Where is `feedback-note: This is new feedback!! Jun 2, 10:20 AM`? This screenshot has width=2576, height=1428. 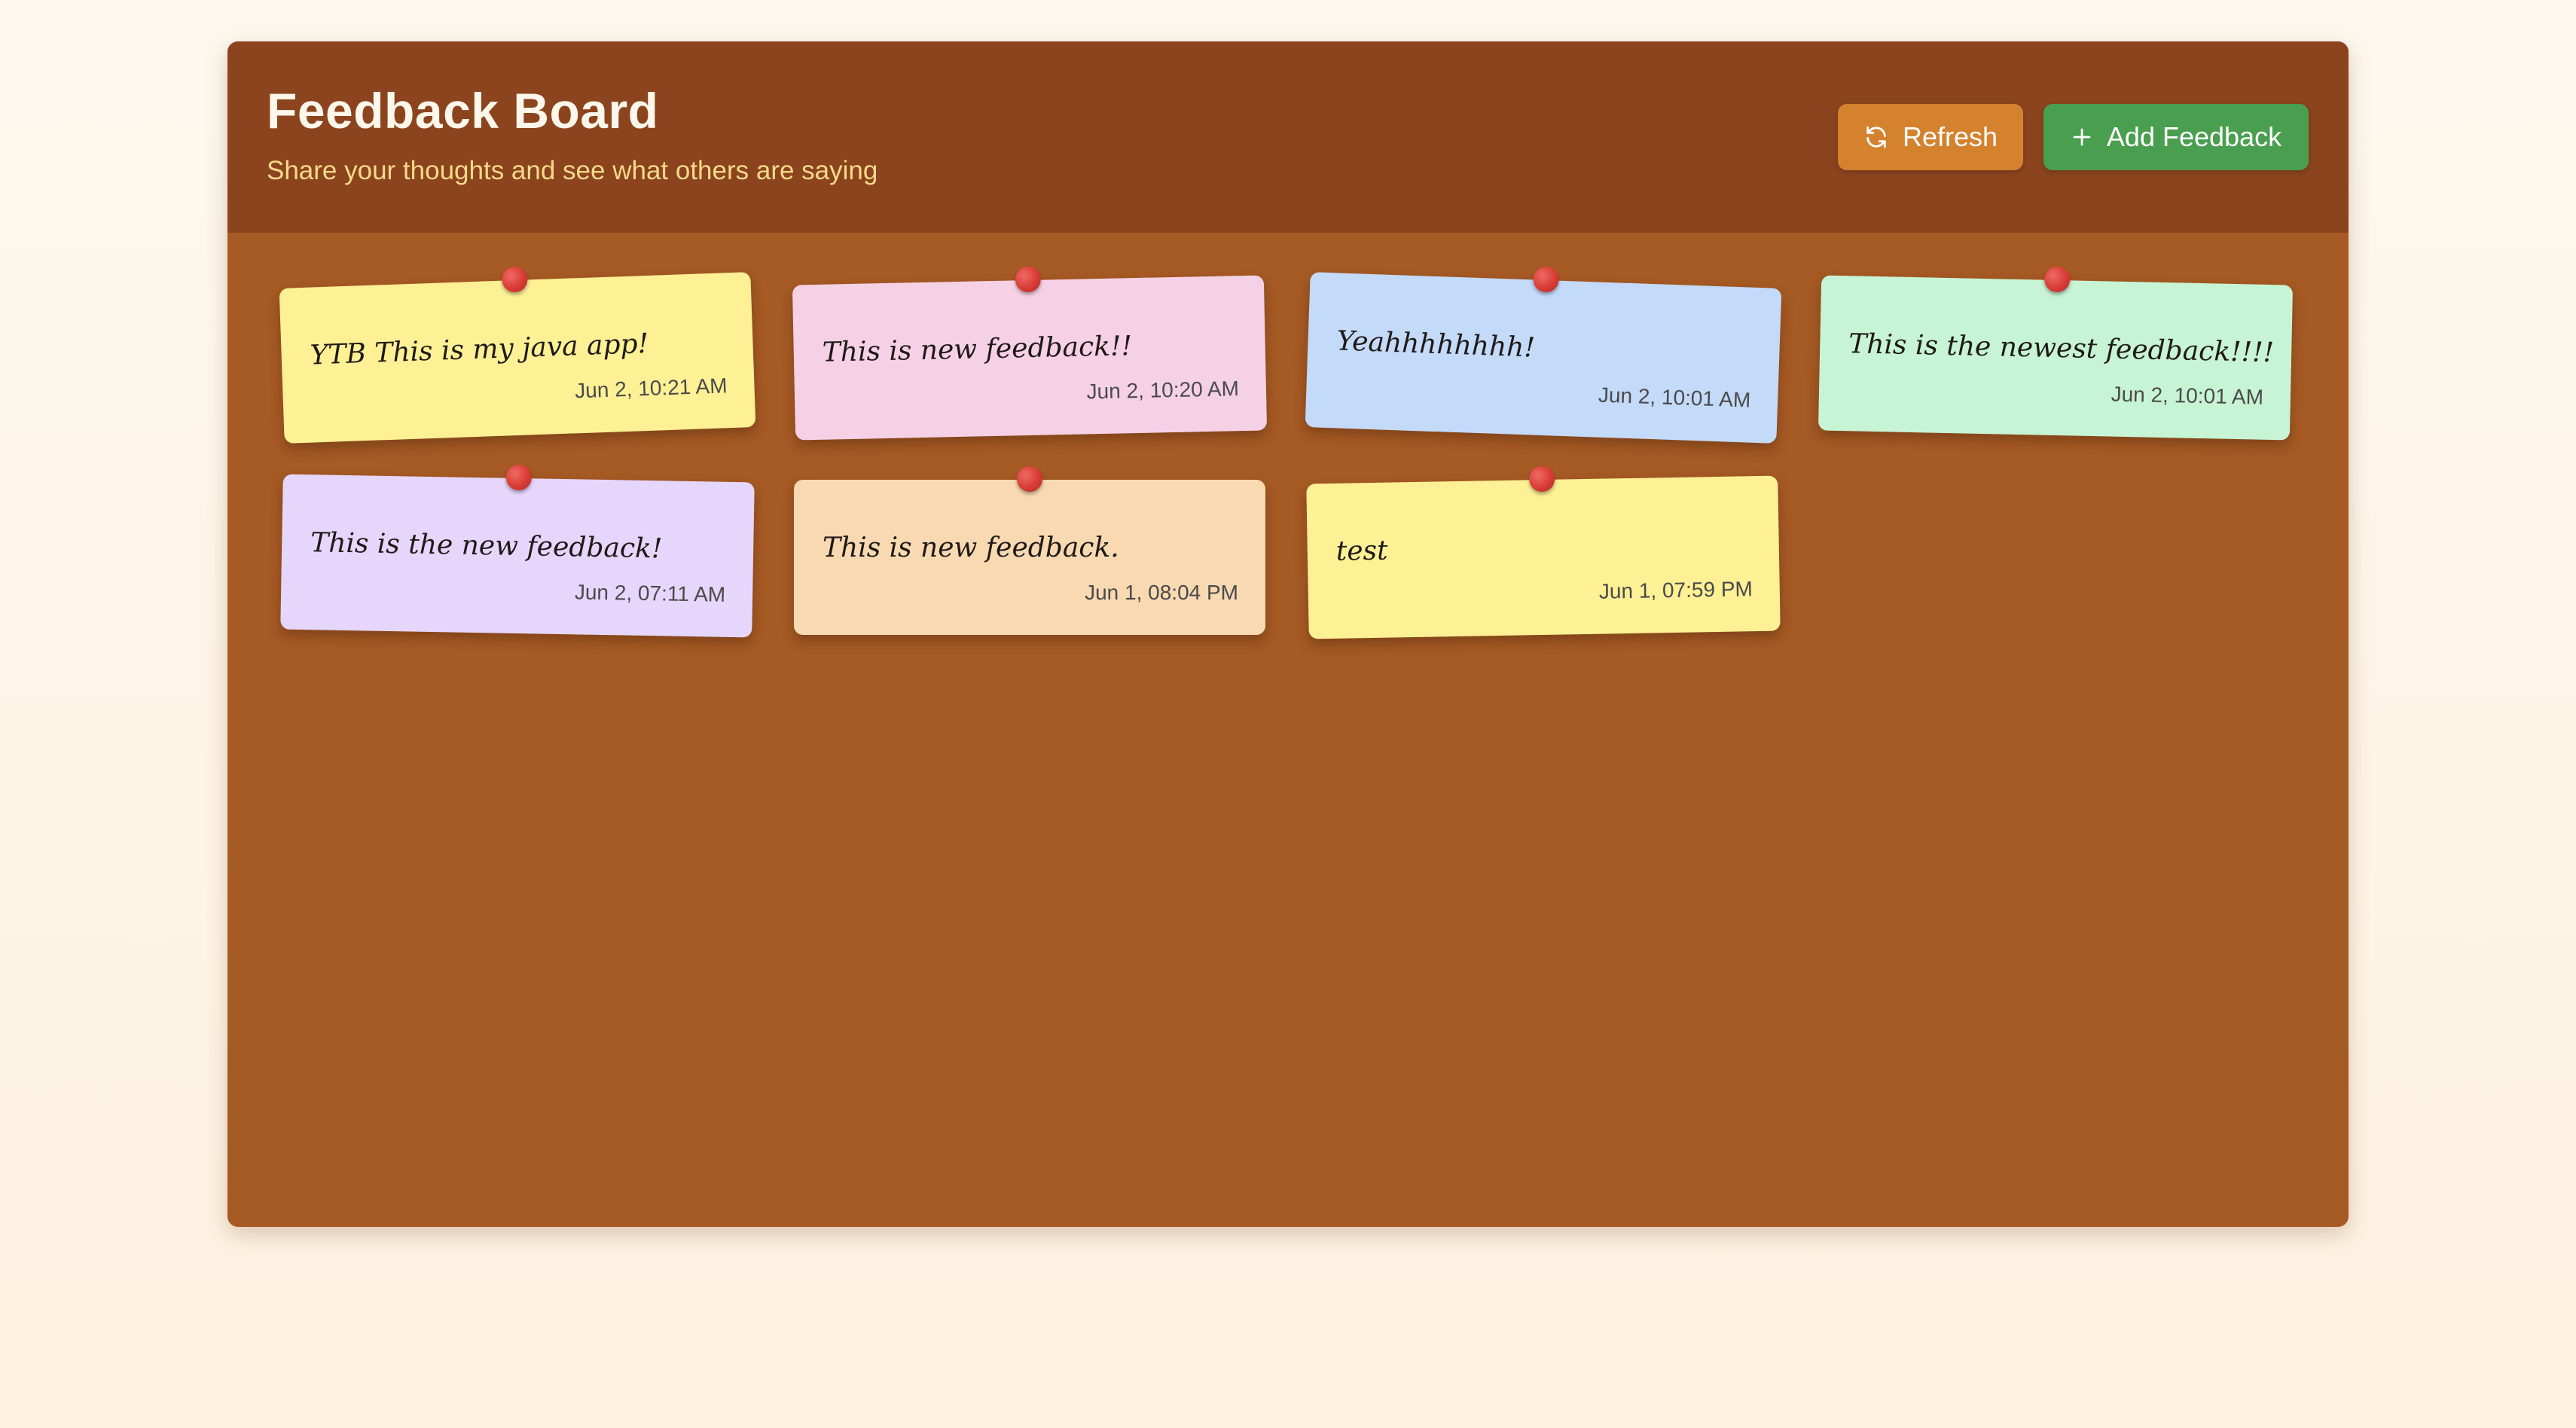 feedback-note: This is new feedback!! Jun 2, 10:20 AM is located at coordinates (1030, 353).